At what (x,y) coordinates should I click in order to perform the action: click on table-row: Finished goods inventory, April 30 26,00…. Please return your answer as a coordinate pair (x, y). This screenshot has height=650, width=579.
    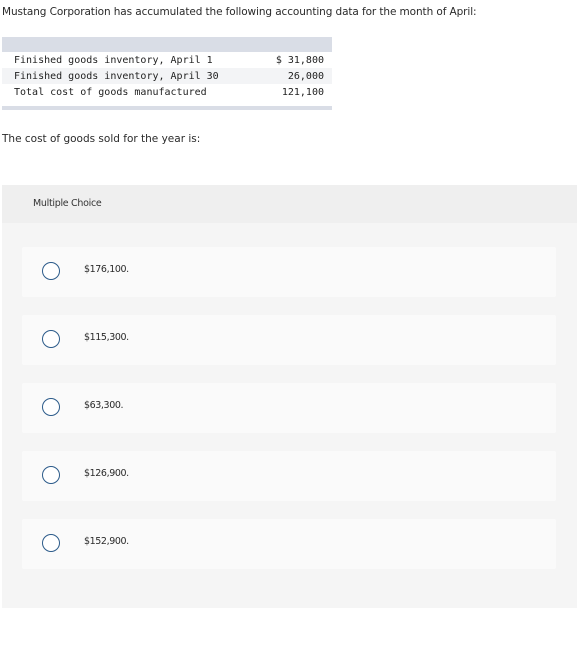
    Looking at the image, I should click on (167, 76).